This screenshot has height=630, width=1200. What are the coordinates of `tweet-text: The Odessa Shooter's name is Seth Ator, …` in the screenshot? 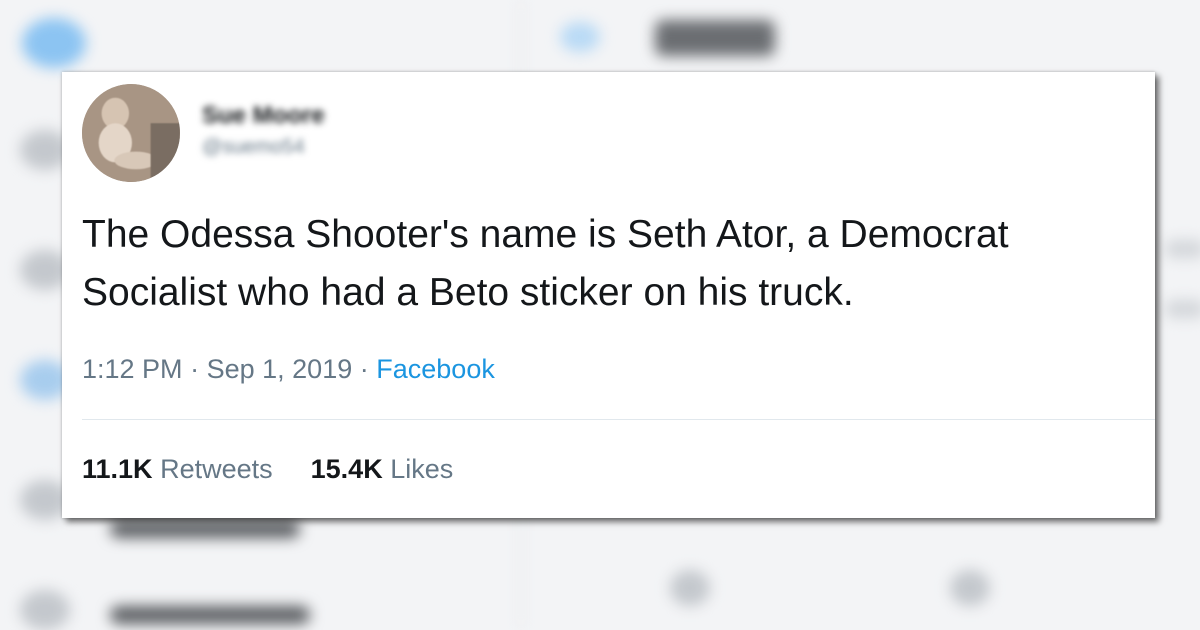 It's located at (545, 263).